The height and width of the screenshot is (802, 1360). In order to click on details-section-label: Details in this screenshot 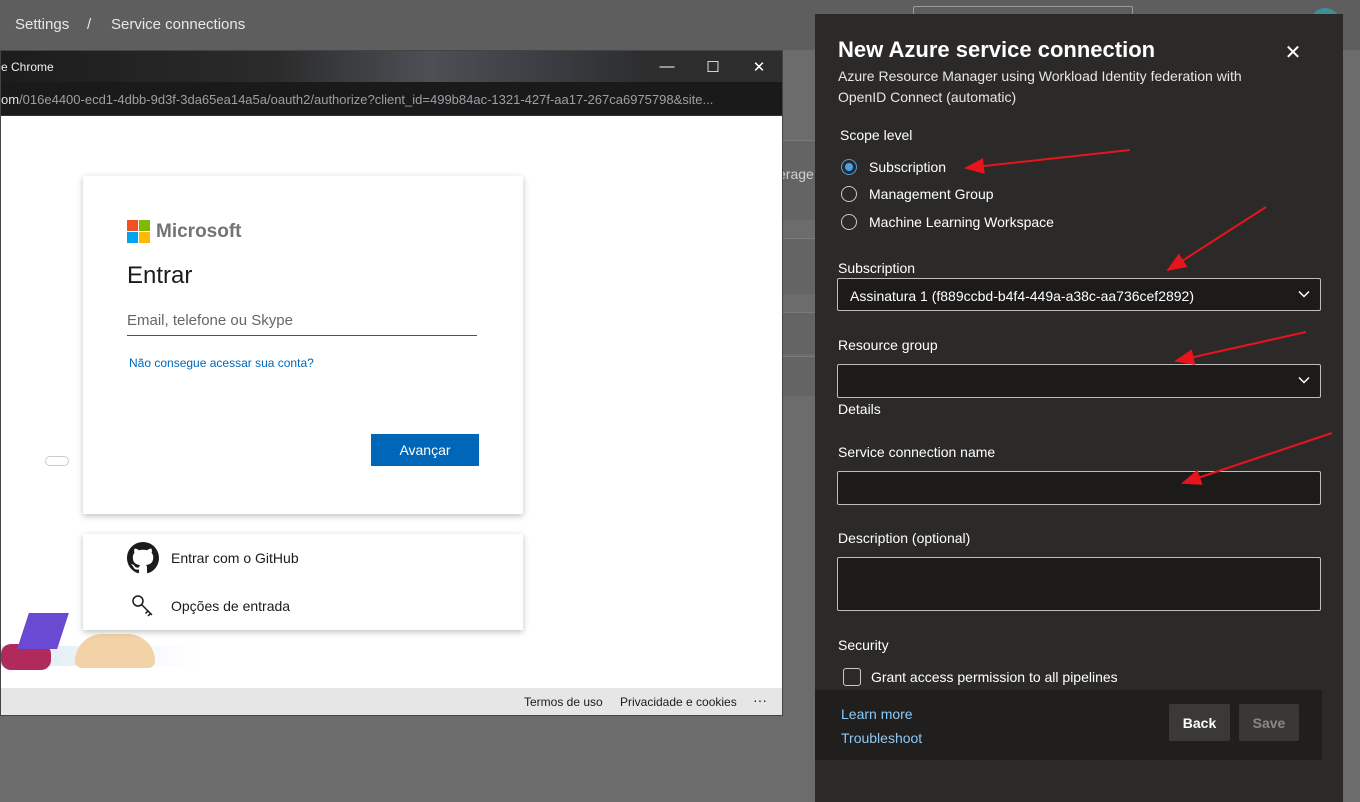, I will do `click(859, 409)`.